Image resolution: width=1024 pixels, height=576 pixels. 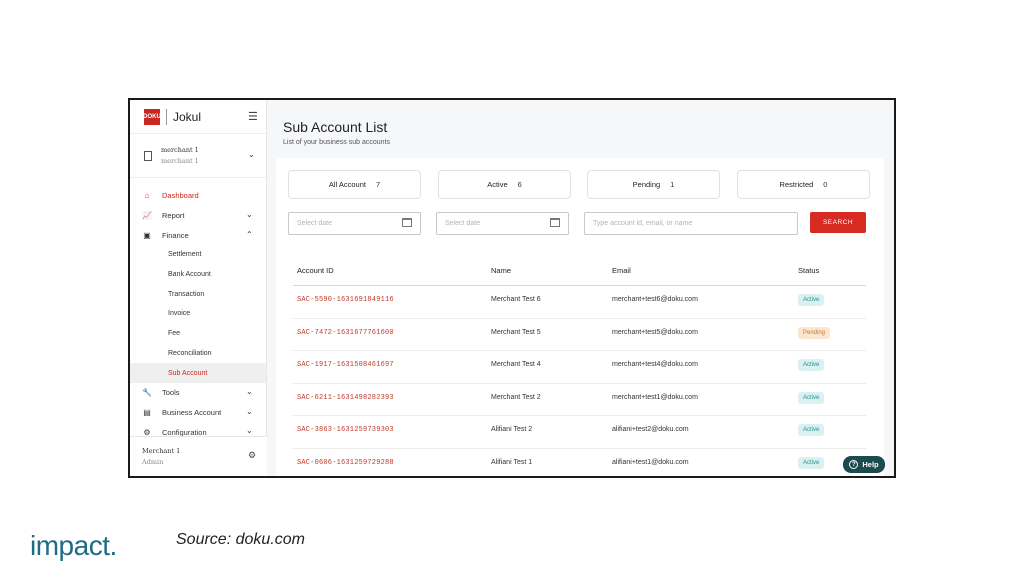 I want to click on account-id-link: SAC-6211-1631498282393, so click(x=345, y=398).